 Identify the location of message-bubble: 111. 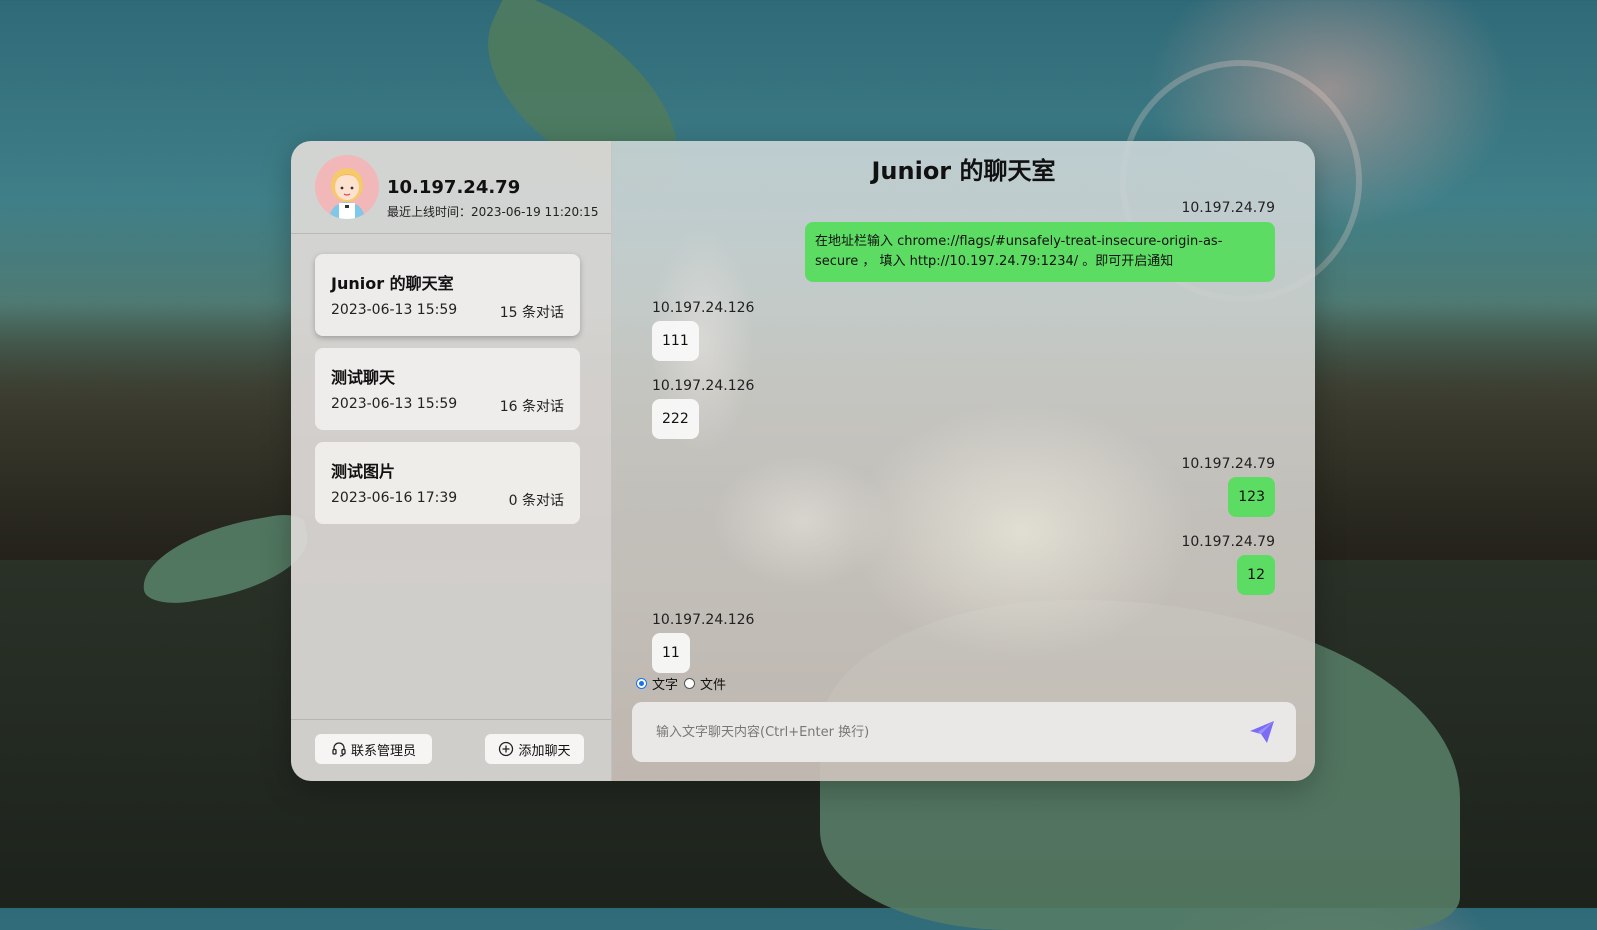
(675, 341).